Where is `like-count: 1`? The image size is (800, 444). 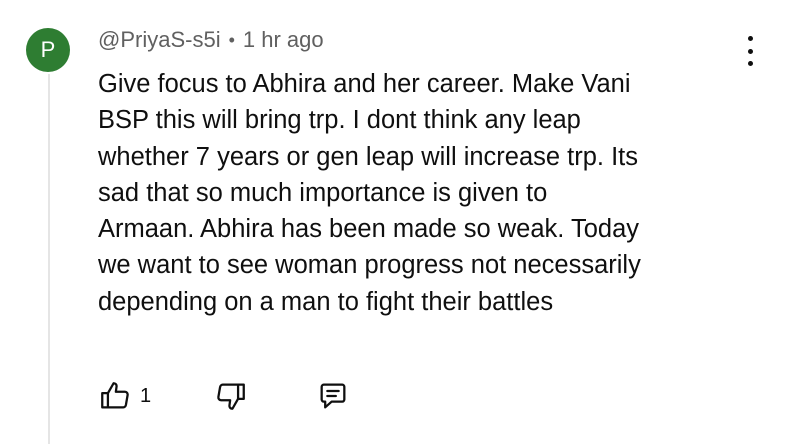
like-count: 1 is located at coordinates (146, 395).